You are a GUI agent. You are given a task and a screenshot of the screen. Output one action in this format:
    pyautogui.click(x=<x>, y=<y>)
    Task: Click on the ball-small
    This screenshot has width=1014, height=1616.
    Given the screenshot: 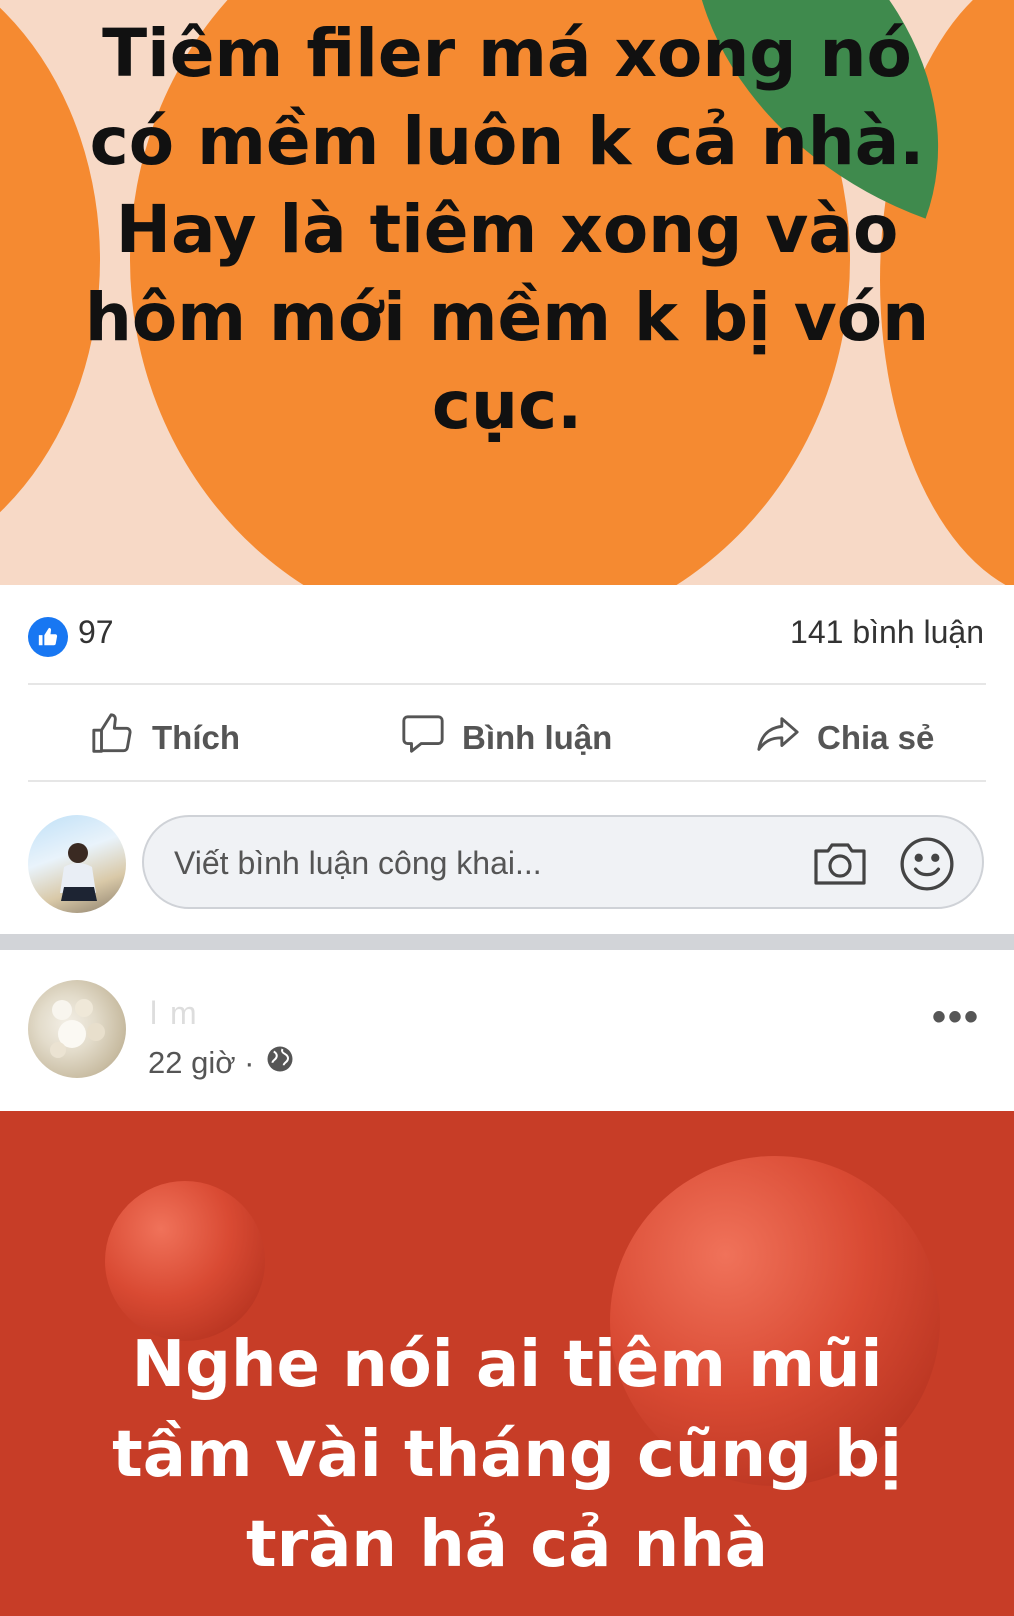 What is the action you would take?
    pyautogui.click(x=185, y=1261)
    